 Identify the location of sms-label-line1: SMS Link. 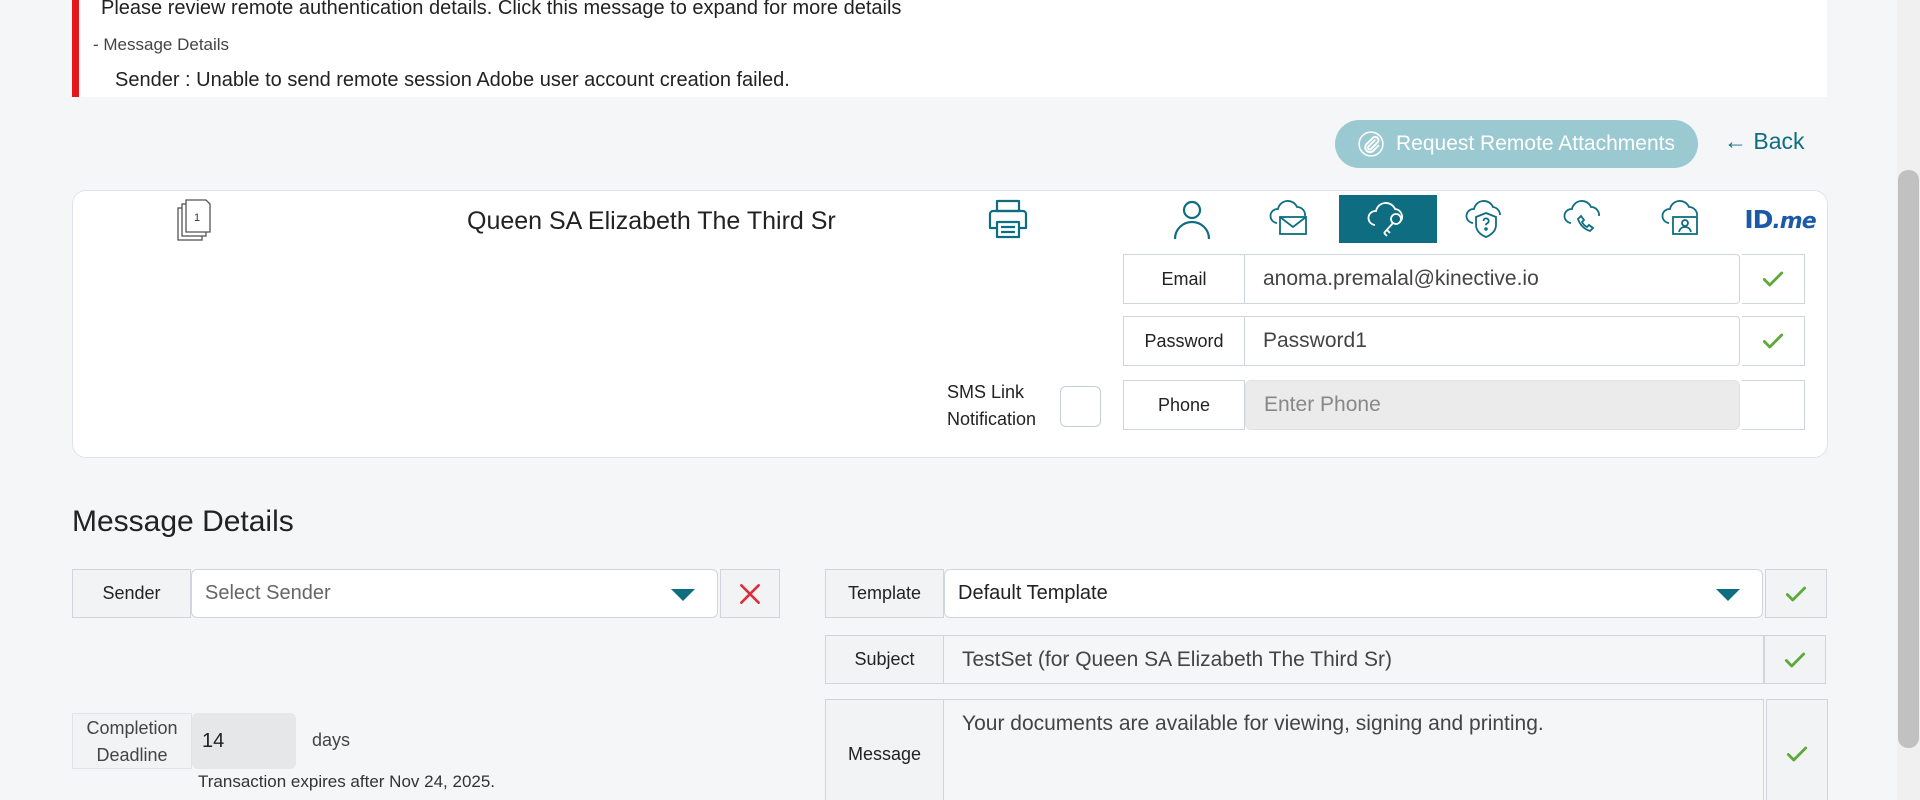
(986, 392).